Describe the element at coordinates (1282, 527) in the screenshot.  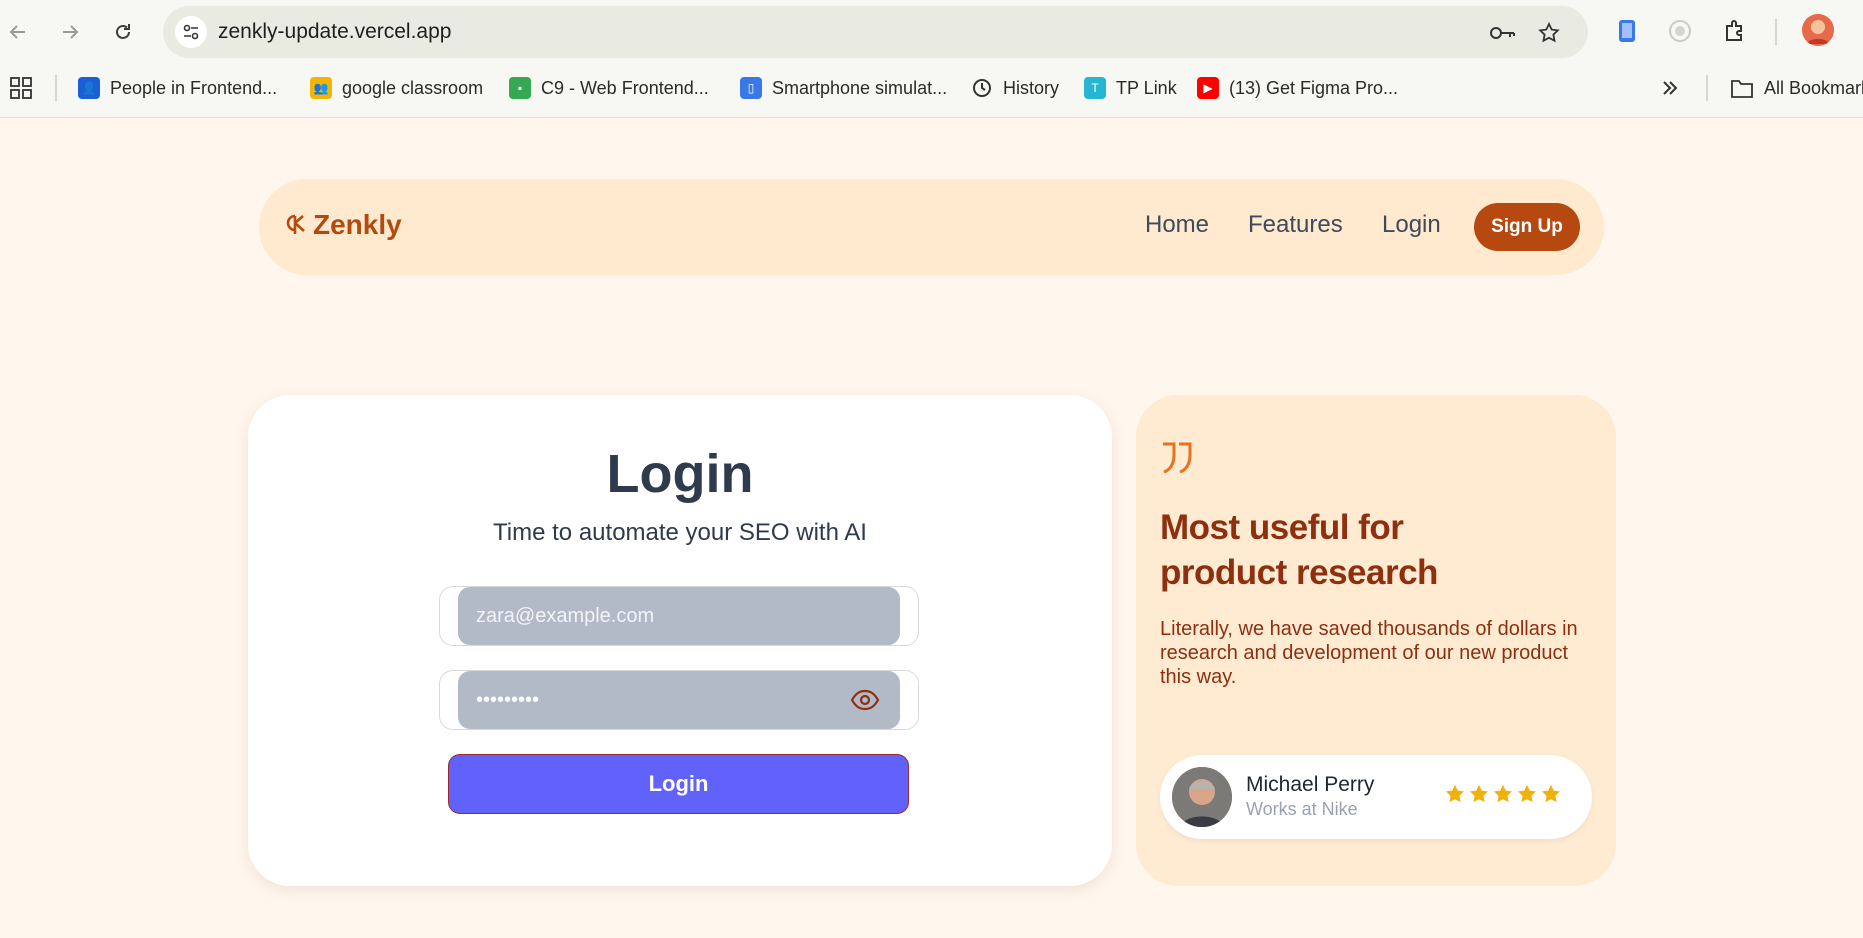
I see `testimonial-heading-line1: Most useful for` at that location.